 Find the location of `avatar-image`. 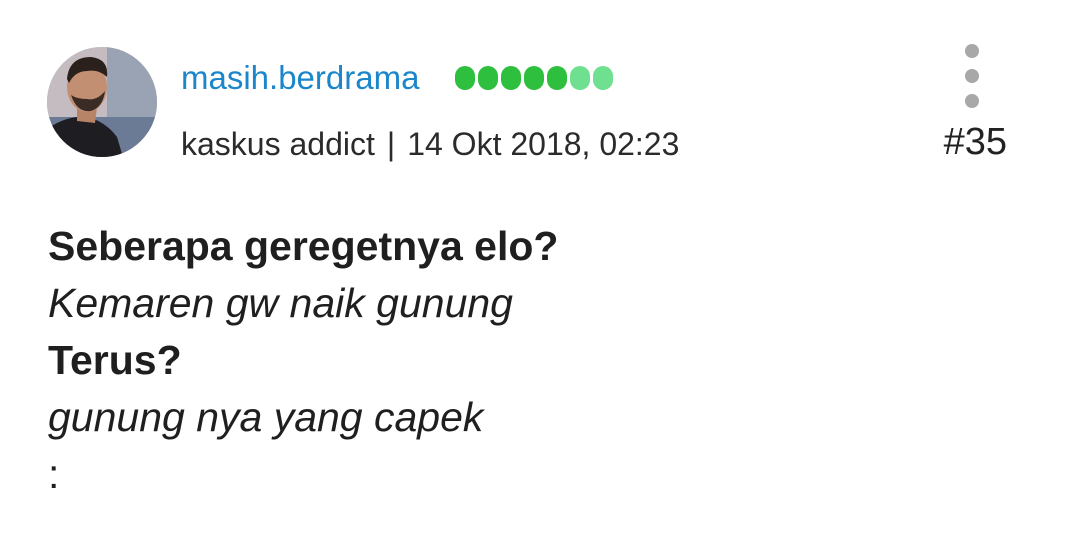

avatar-image is located at coordinates (102, 102).